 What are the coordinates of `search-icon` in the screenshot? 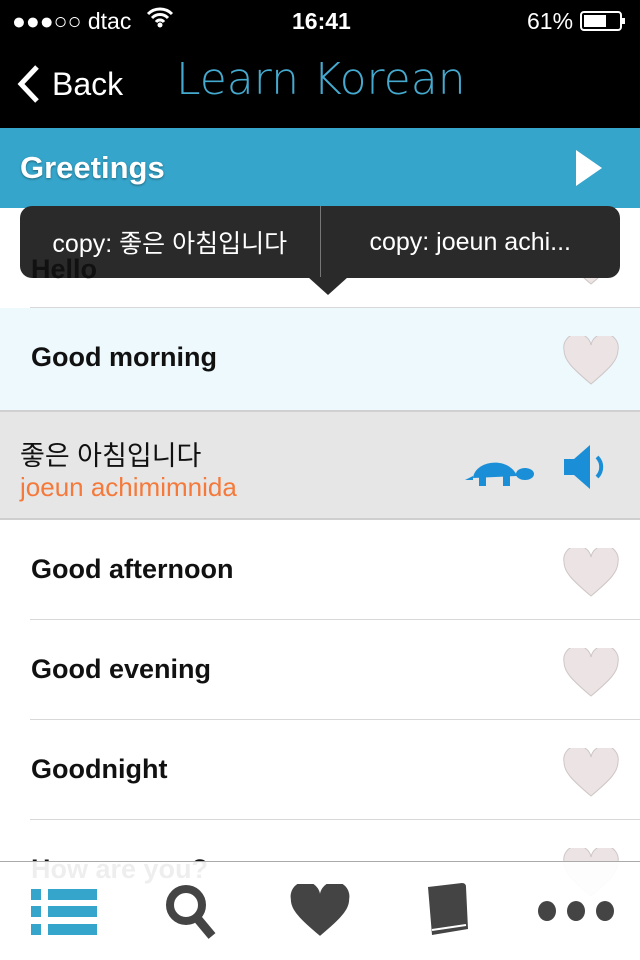 It's located at (191, 912).